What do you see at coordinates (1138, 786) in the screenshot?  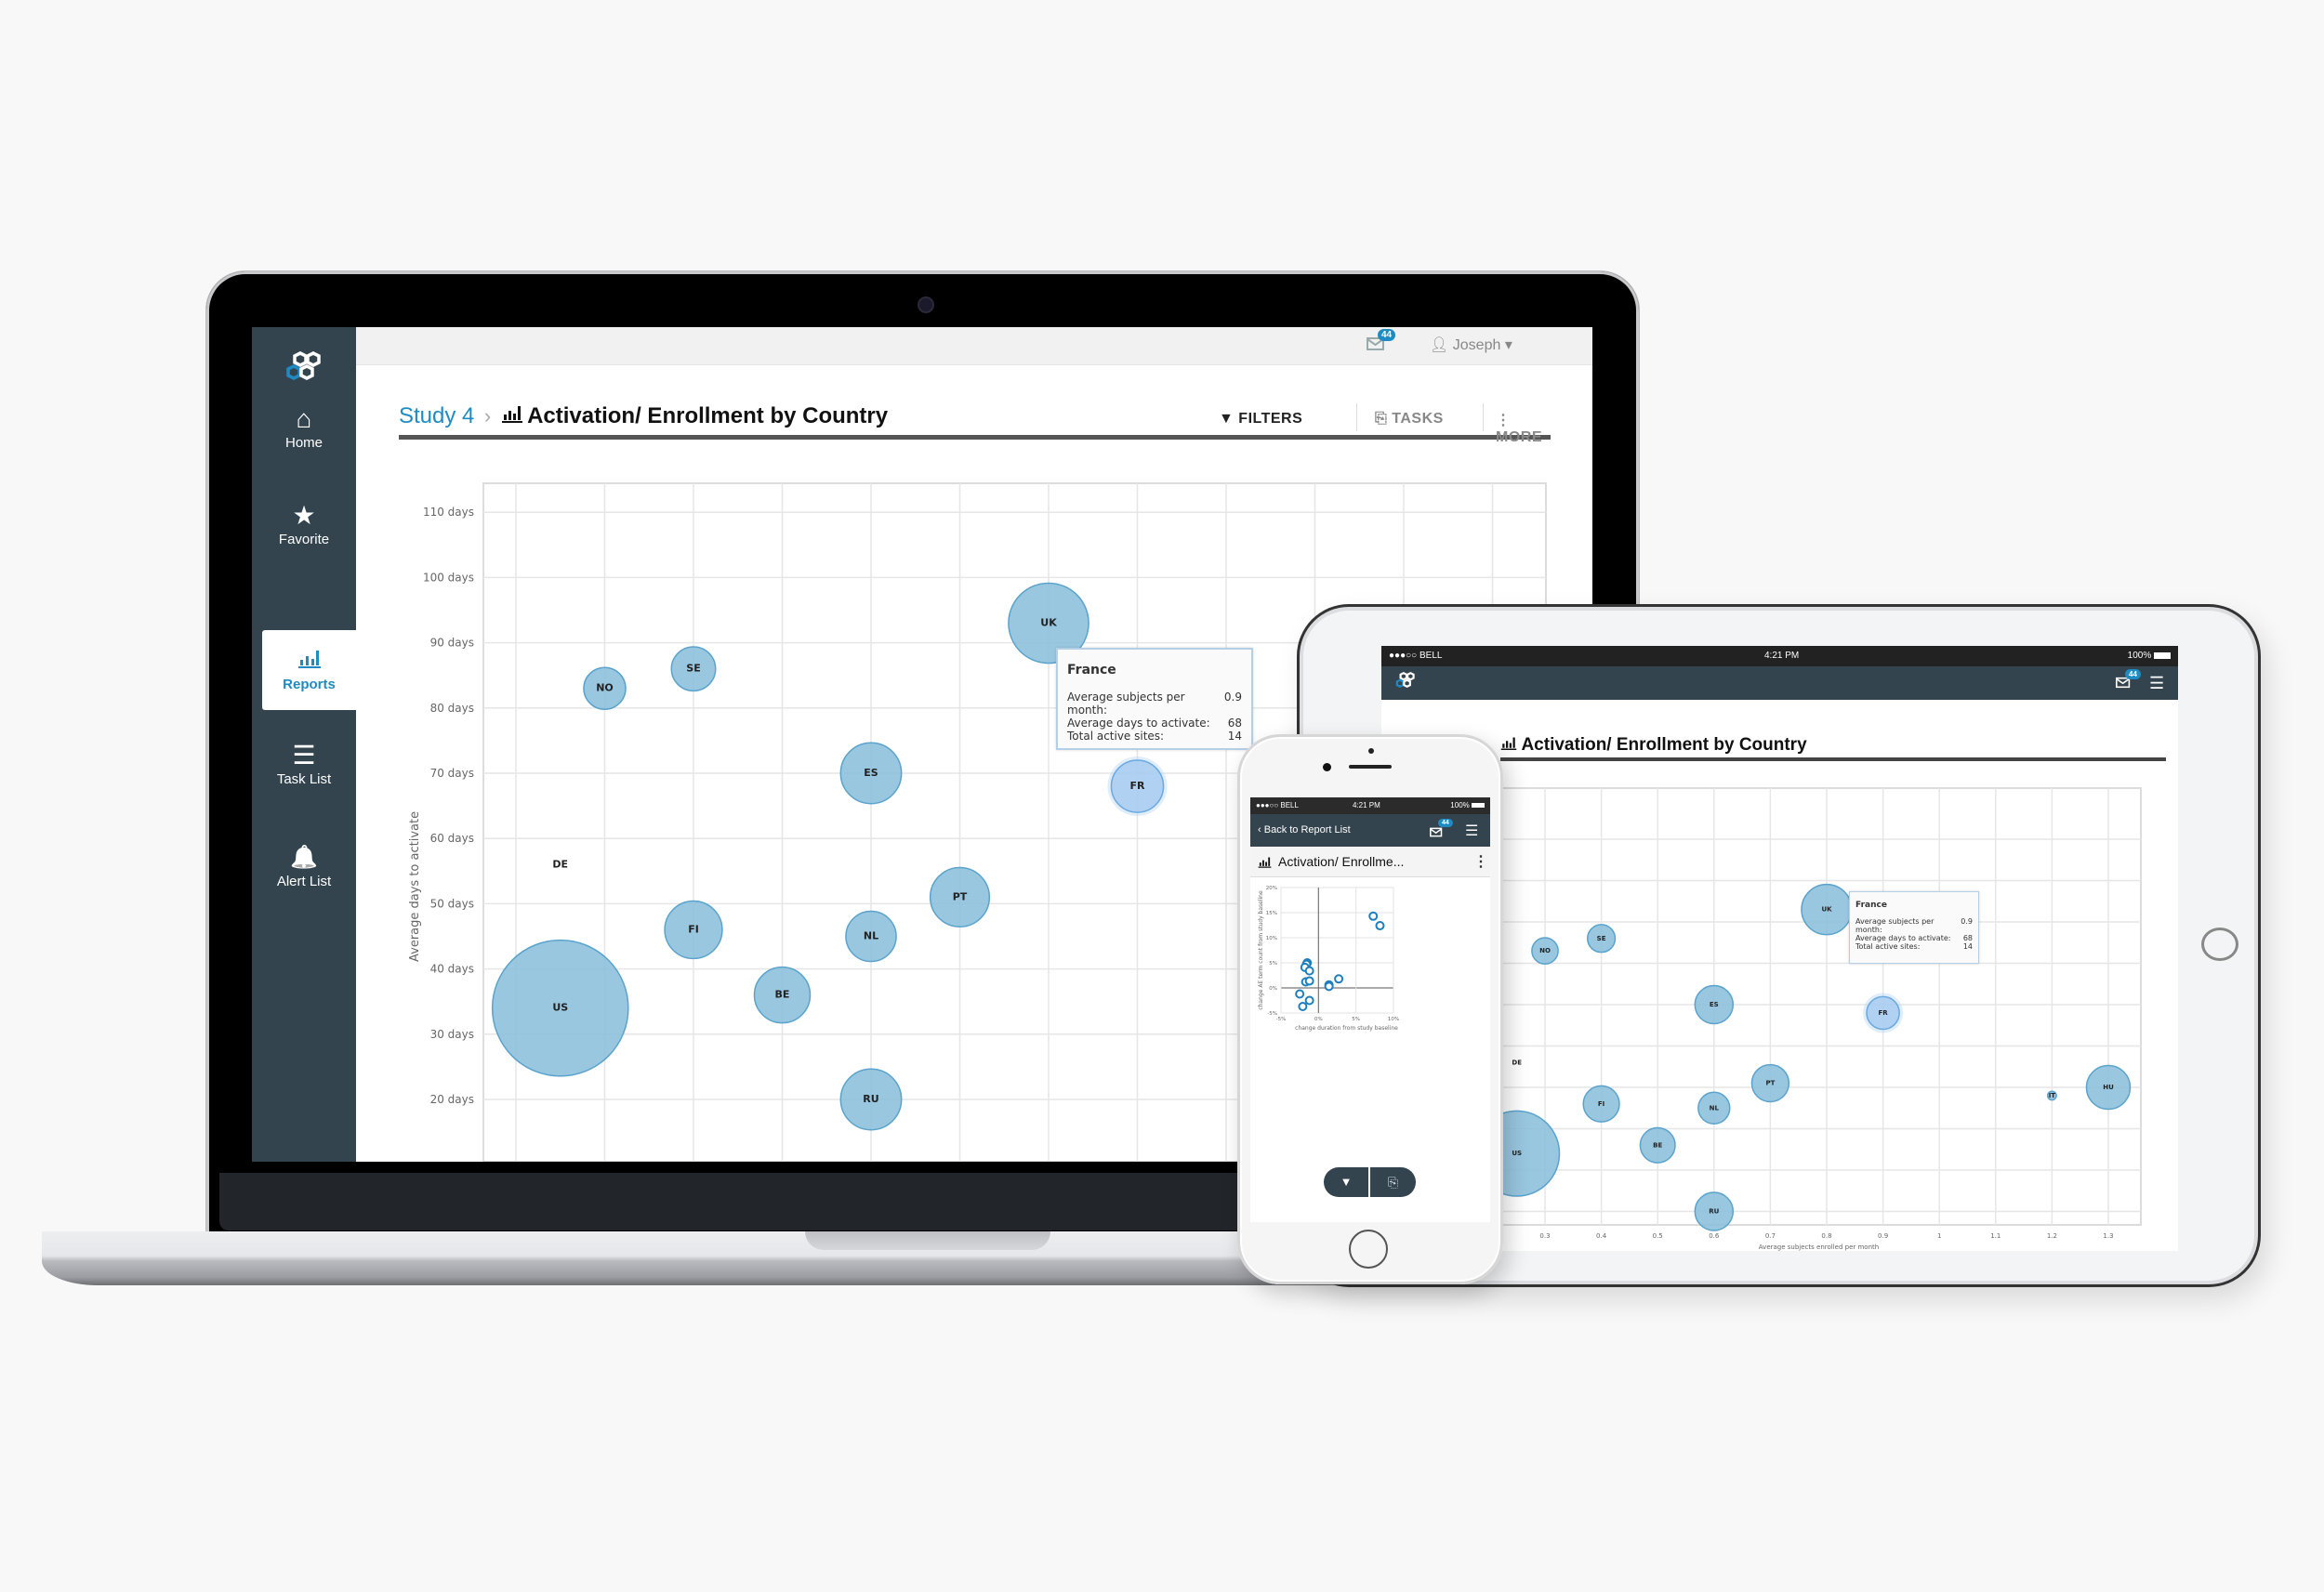 I see `bubble-label: FR` at bounding box center [1138, 786].